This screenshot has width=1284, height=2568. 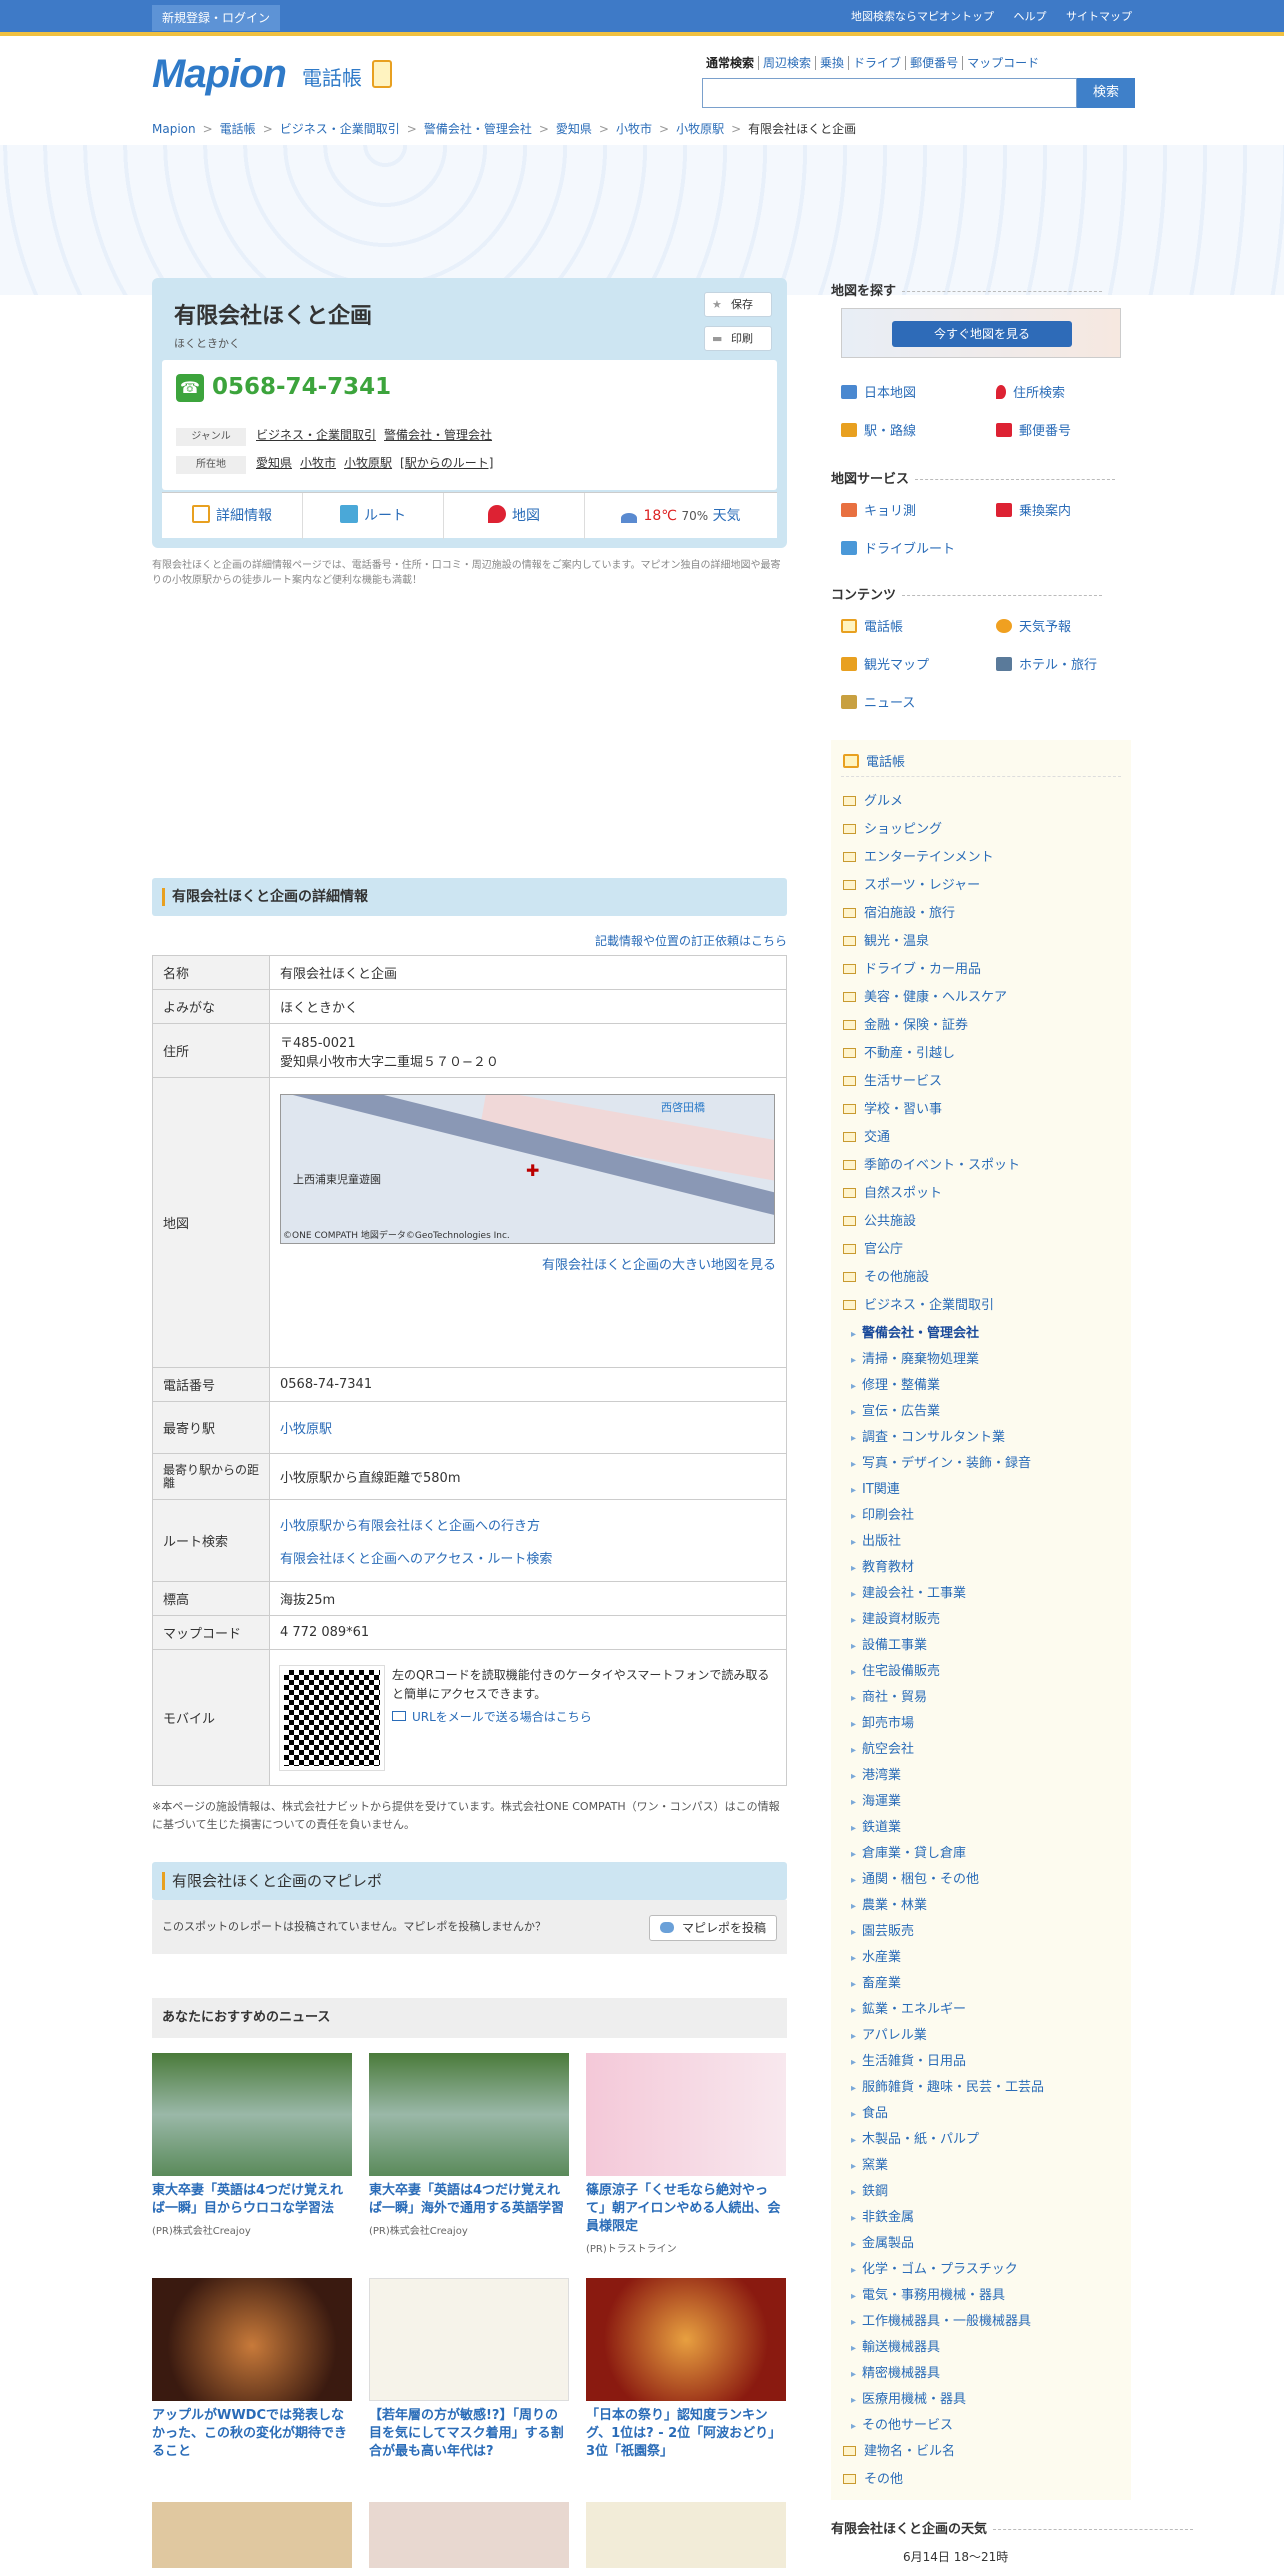 I want to click on category-item: ドライブ・カー用品, so click(x=912, y=967).